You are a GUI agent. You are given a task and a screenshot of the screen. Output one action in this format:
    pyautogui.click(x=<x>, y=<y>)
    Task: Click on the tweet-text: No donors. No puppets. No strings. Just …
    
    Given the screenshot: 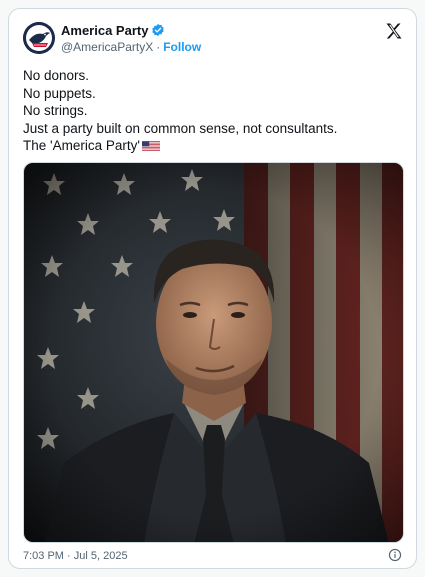 What is the action you would take?
    pyautogui.click(x=215, y=111)
    